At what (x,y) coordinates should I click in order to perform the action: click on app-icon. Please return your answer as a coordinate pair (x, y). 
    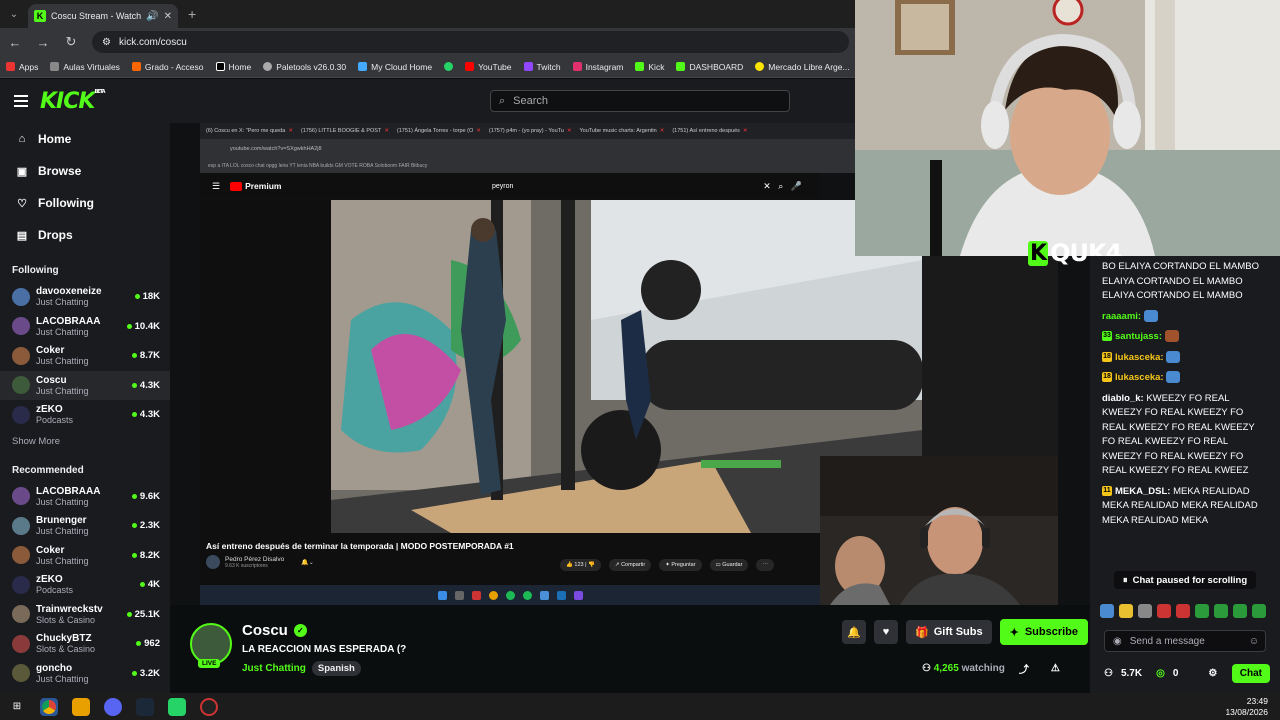
    Looking at the image, I should click on (544, 595).